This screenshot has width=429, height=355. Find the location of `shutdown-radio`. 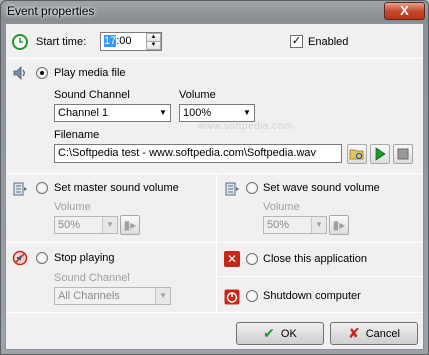

shutdown-radio is located at coordinates (252, 296).